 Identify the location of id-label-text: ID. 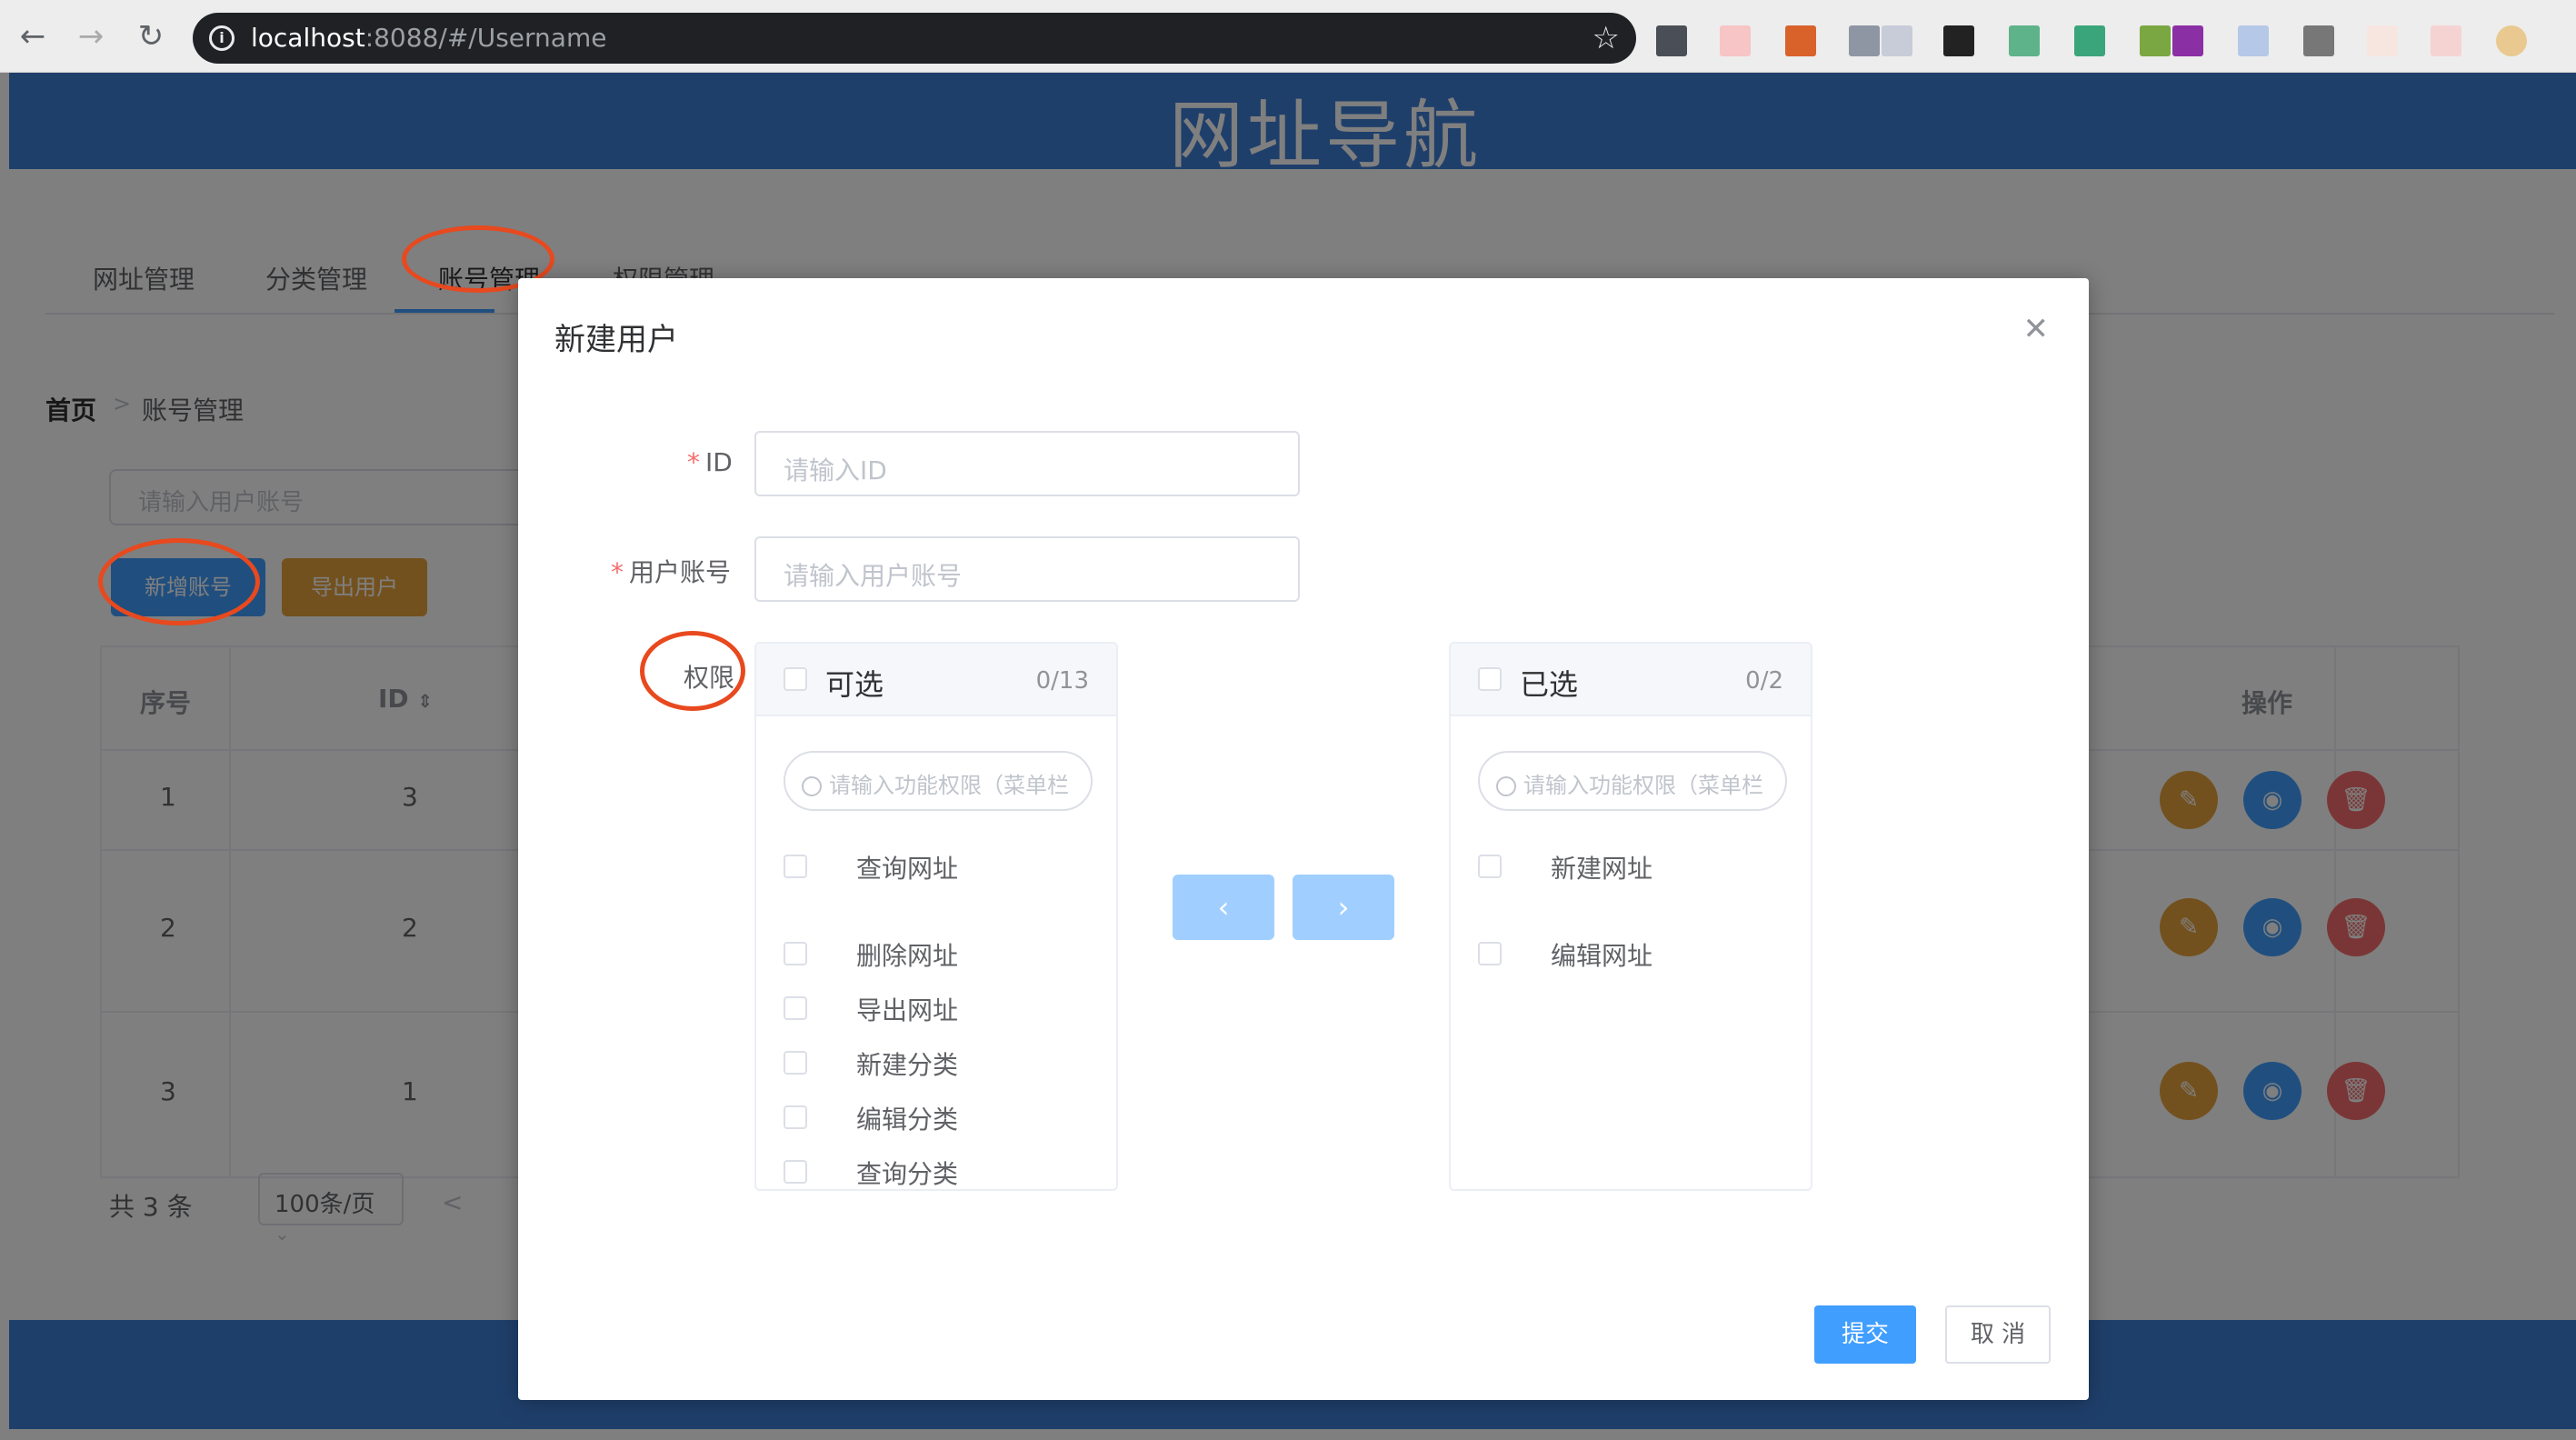
(719, 462).